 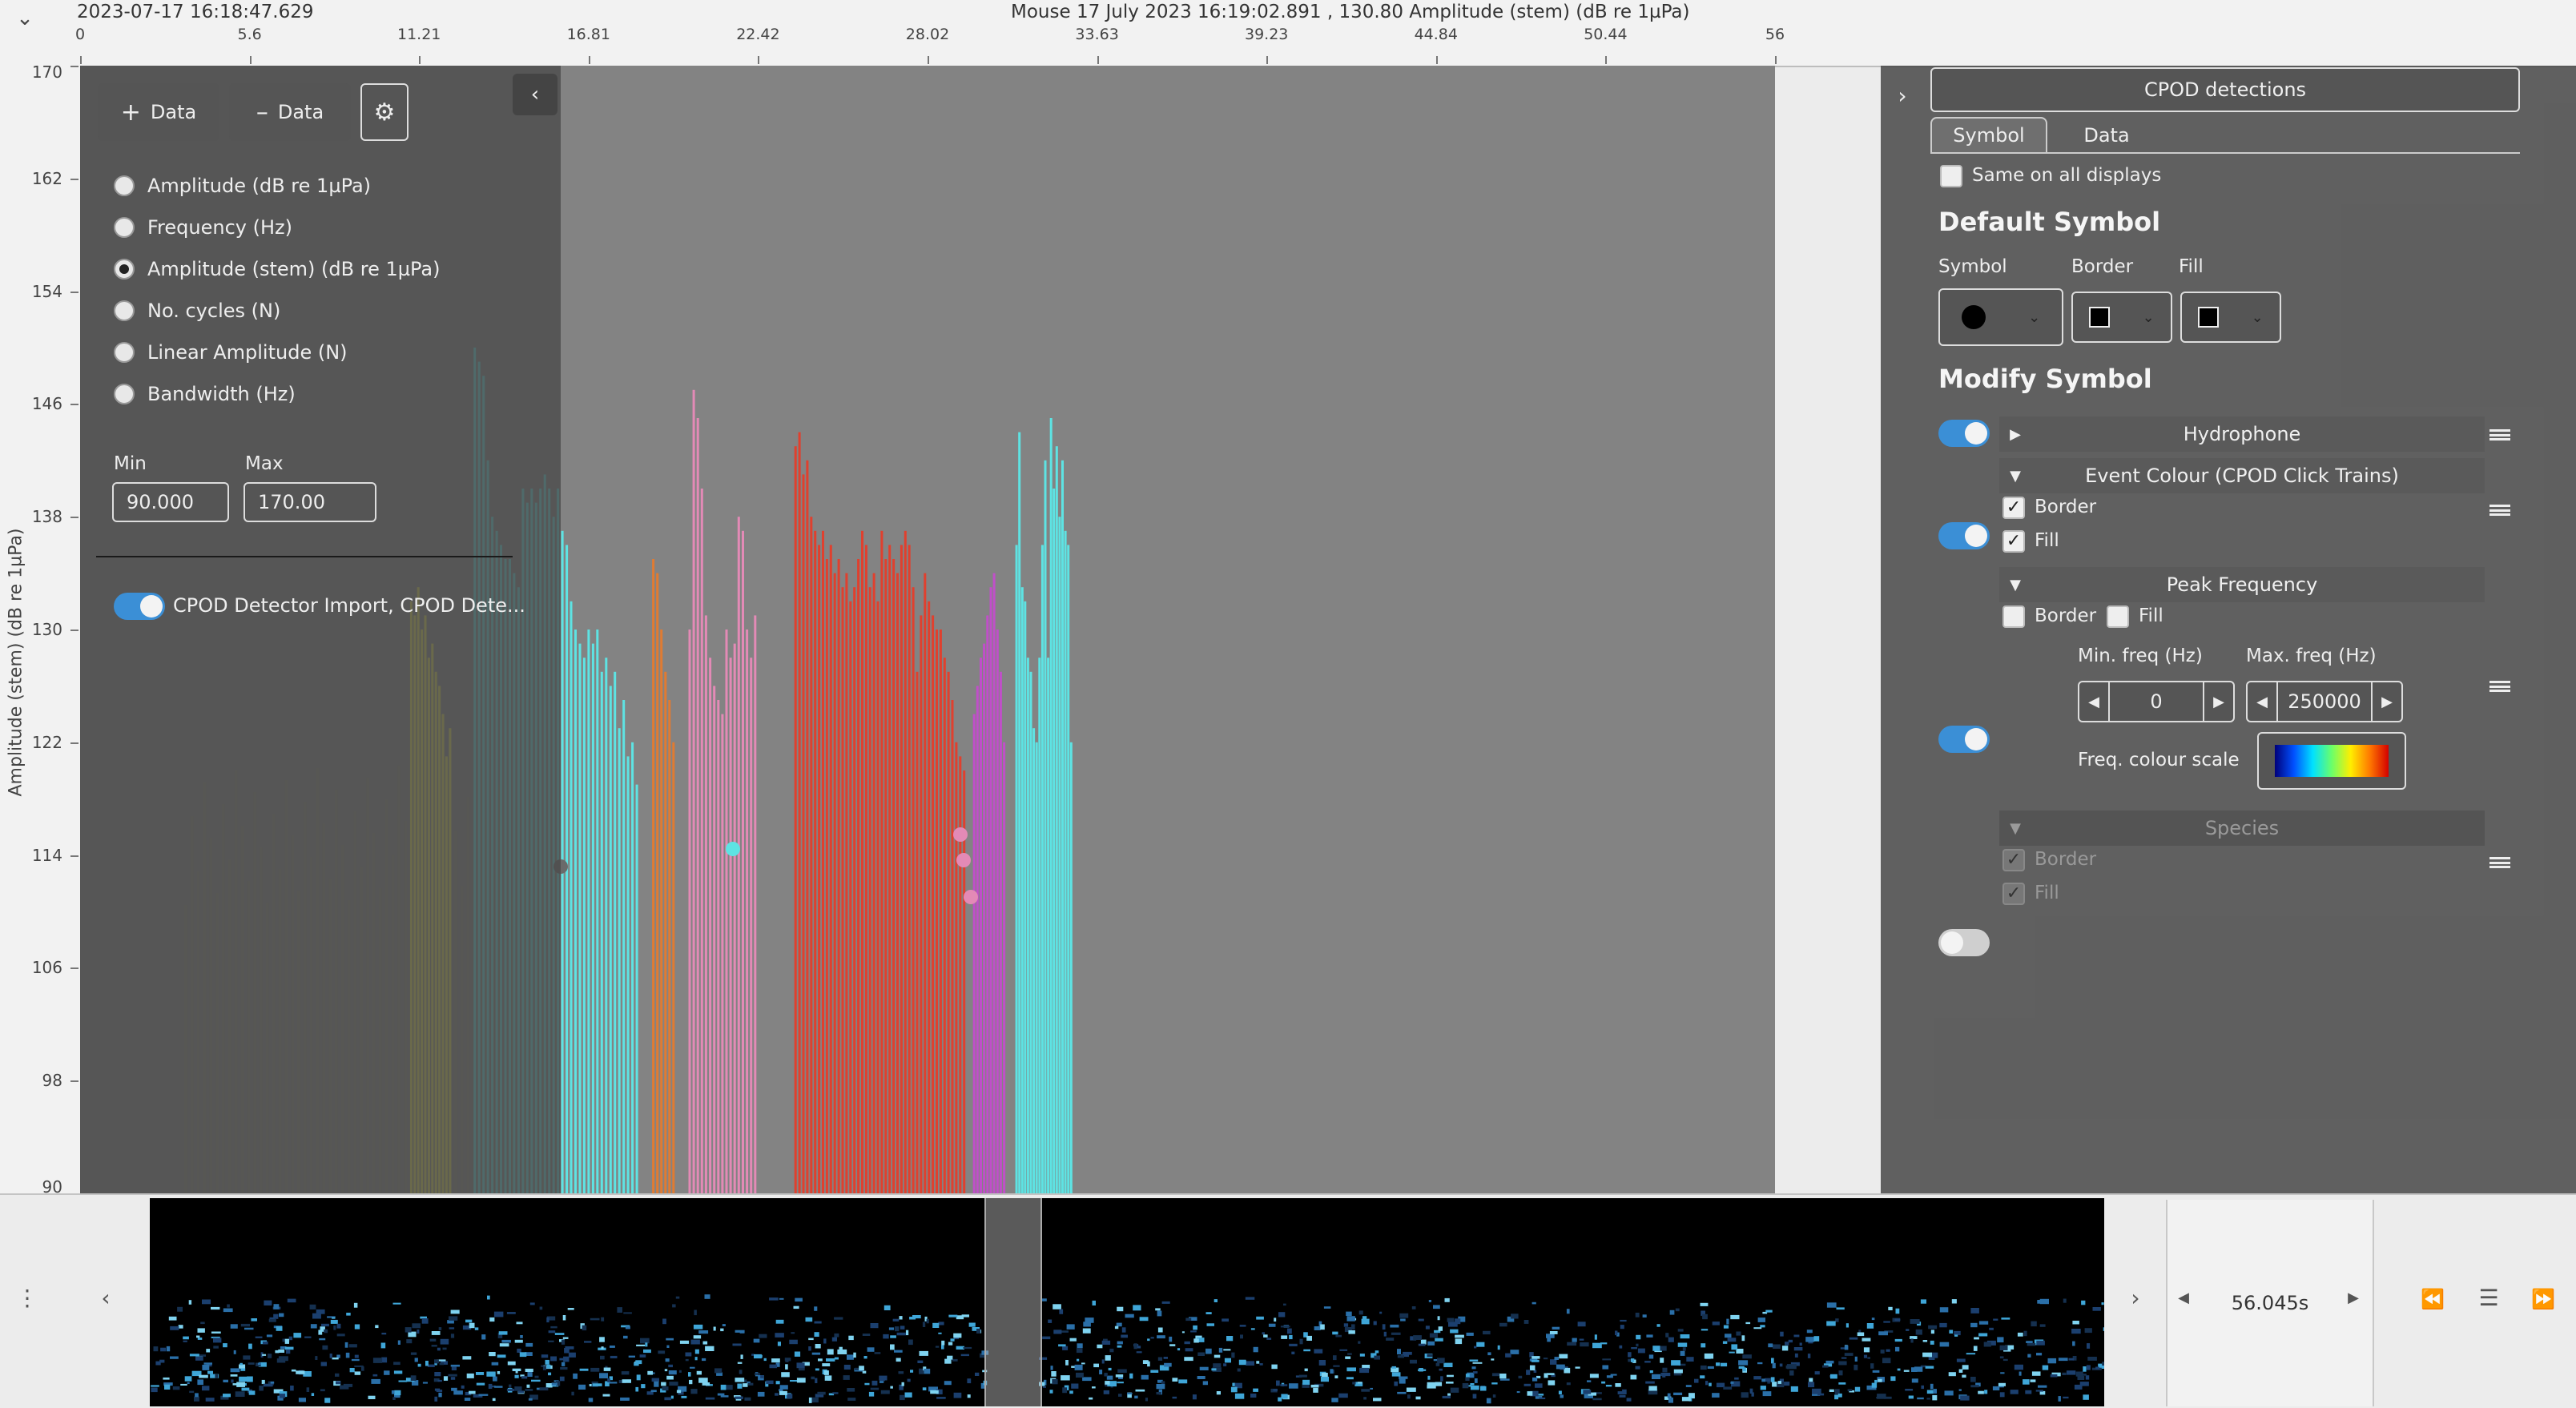 What do you see at coordinates (2230, 317) in the screenshot?
I see `fill-colour-select: ⌄` at bounding box center [2230, 317].